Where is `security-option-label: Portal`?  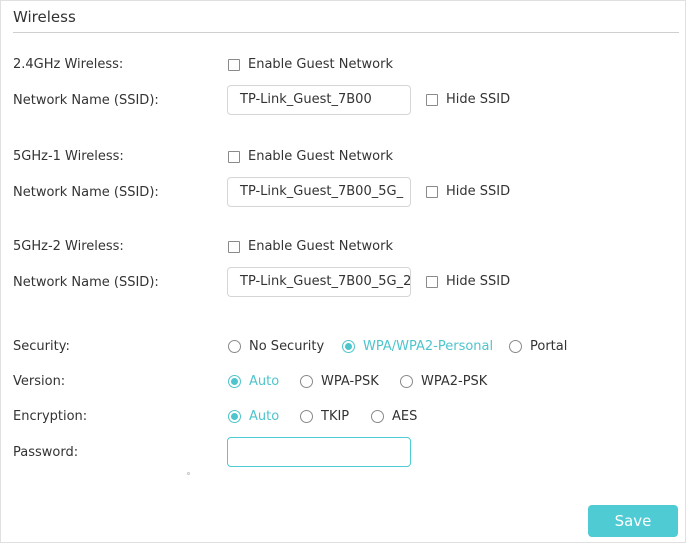
security-option-label: Portal is located at coordinates (549, 346).